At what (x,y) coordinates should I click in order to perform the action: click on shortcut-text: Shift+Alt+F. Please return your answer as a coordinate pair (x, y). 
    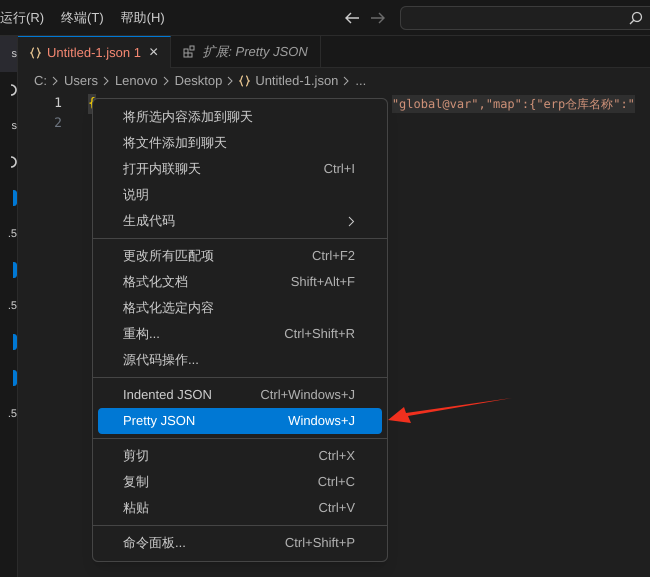
    Looking at the image, I should click on (322, 282).